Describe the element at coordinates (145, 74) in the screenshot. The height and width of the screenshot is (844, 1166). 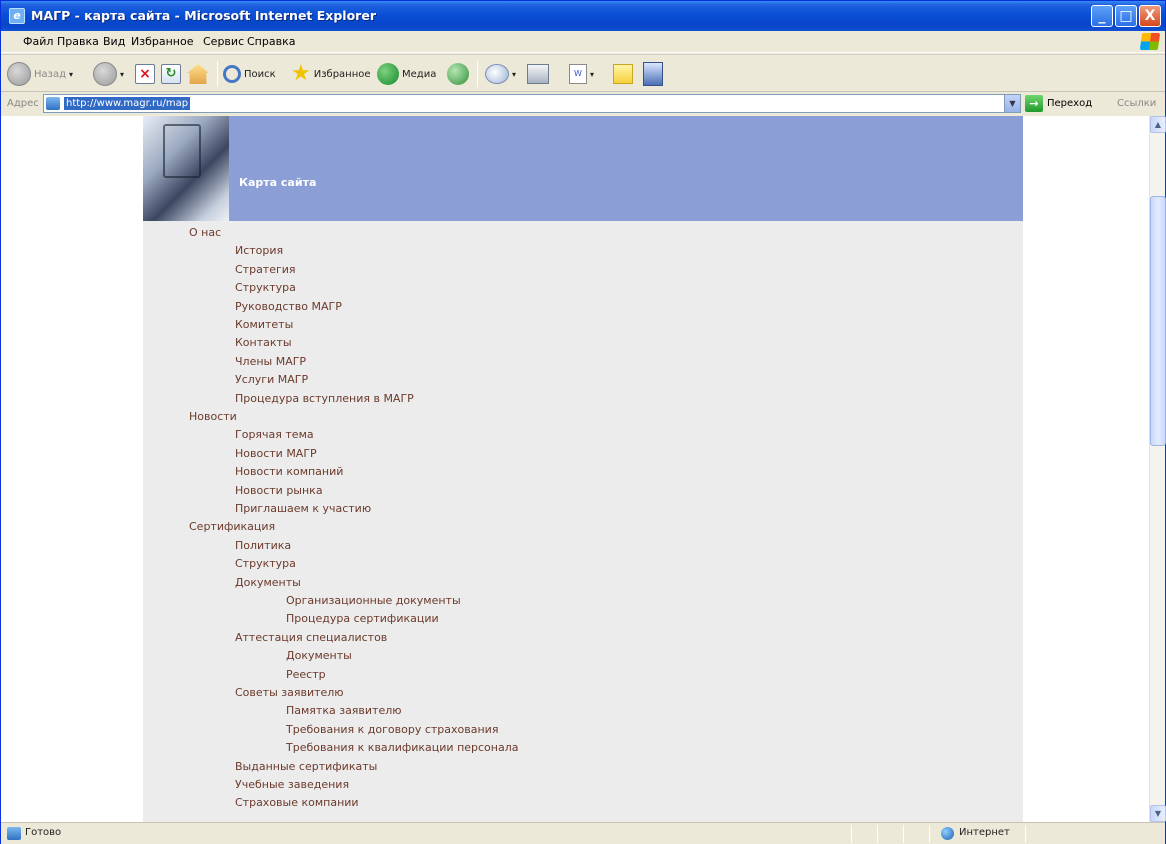
I see `stop-button: ×` at that location.